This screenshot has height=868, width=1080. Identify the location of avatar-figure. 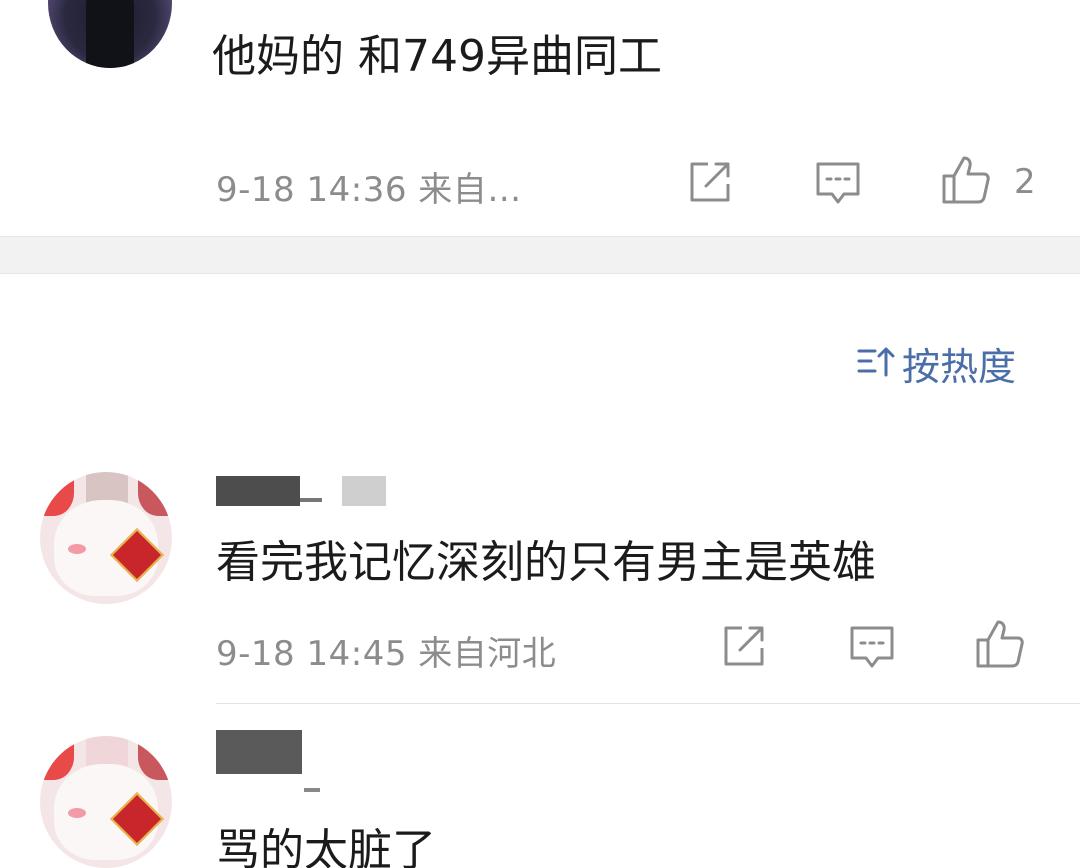
(110, 34).